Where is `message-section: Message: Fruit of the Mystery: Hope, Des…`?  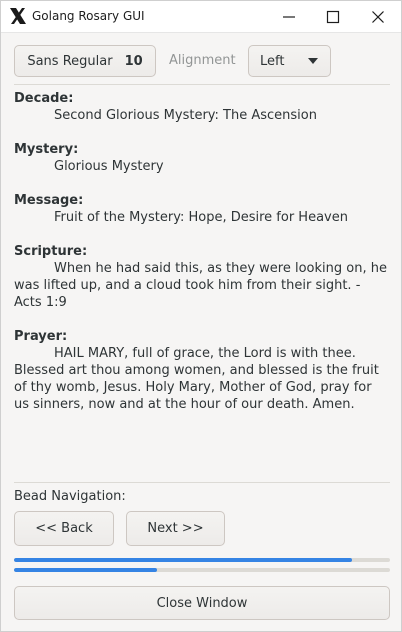
message-section: Message: Fruit of the Mystery: Hope, Des… is located at coordinates (202, 209).